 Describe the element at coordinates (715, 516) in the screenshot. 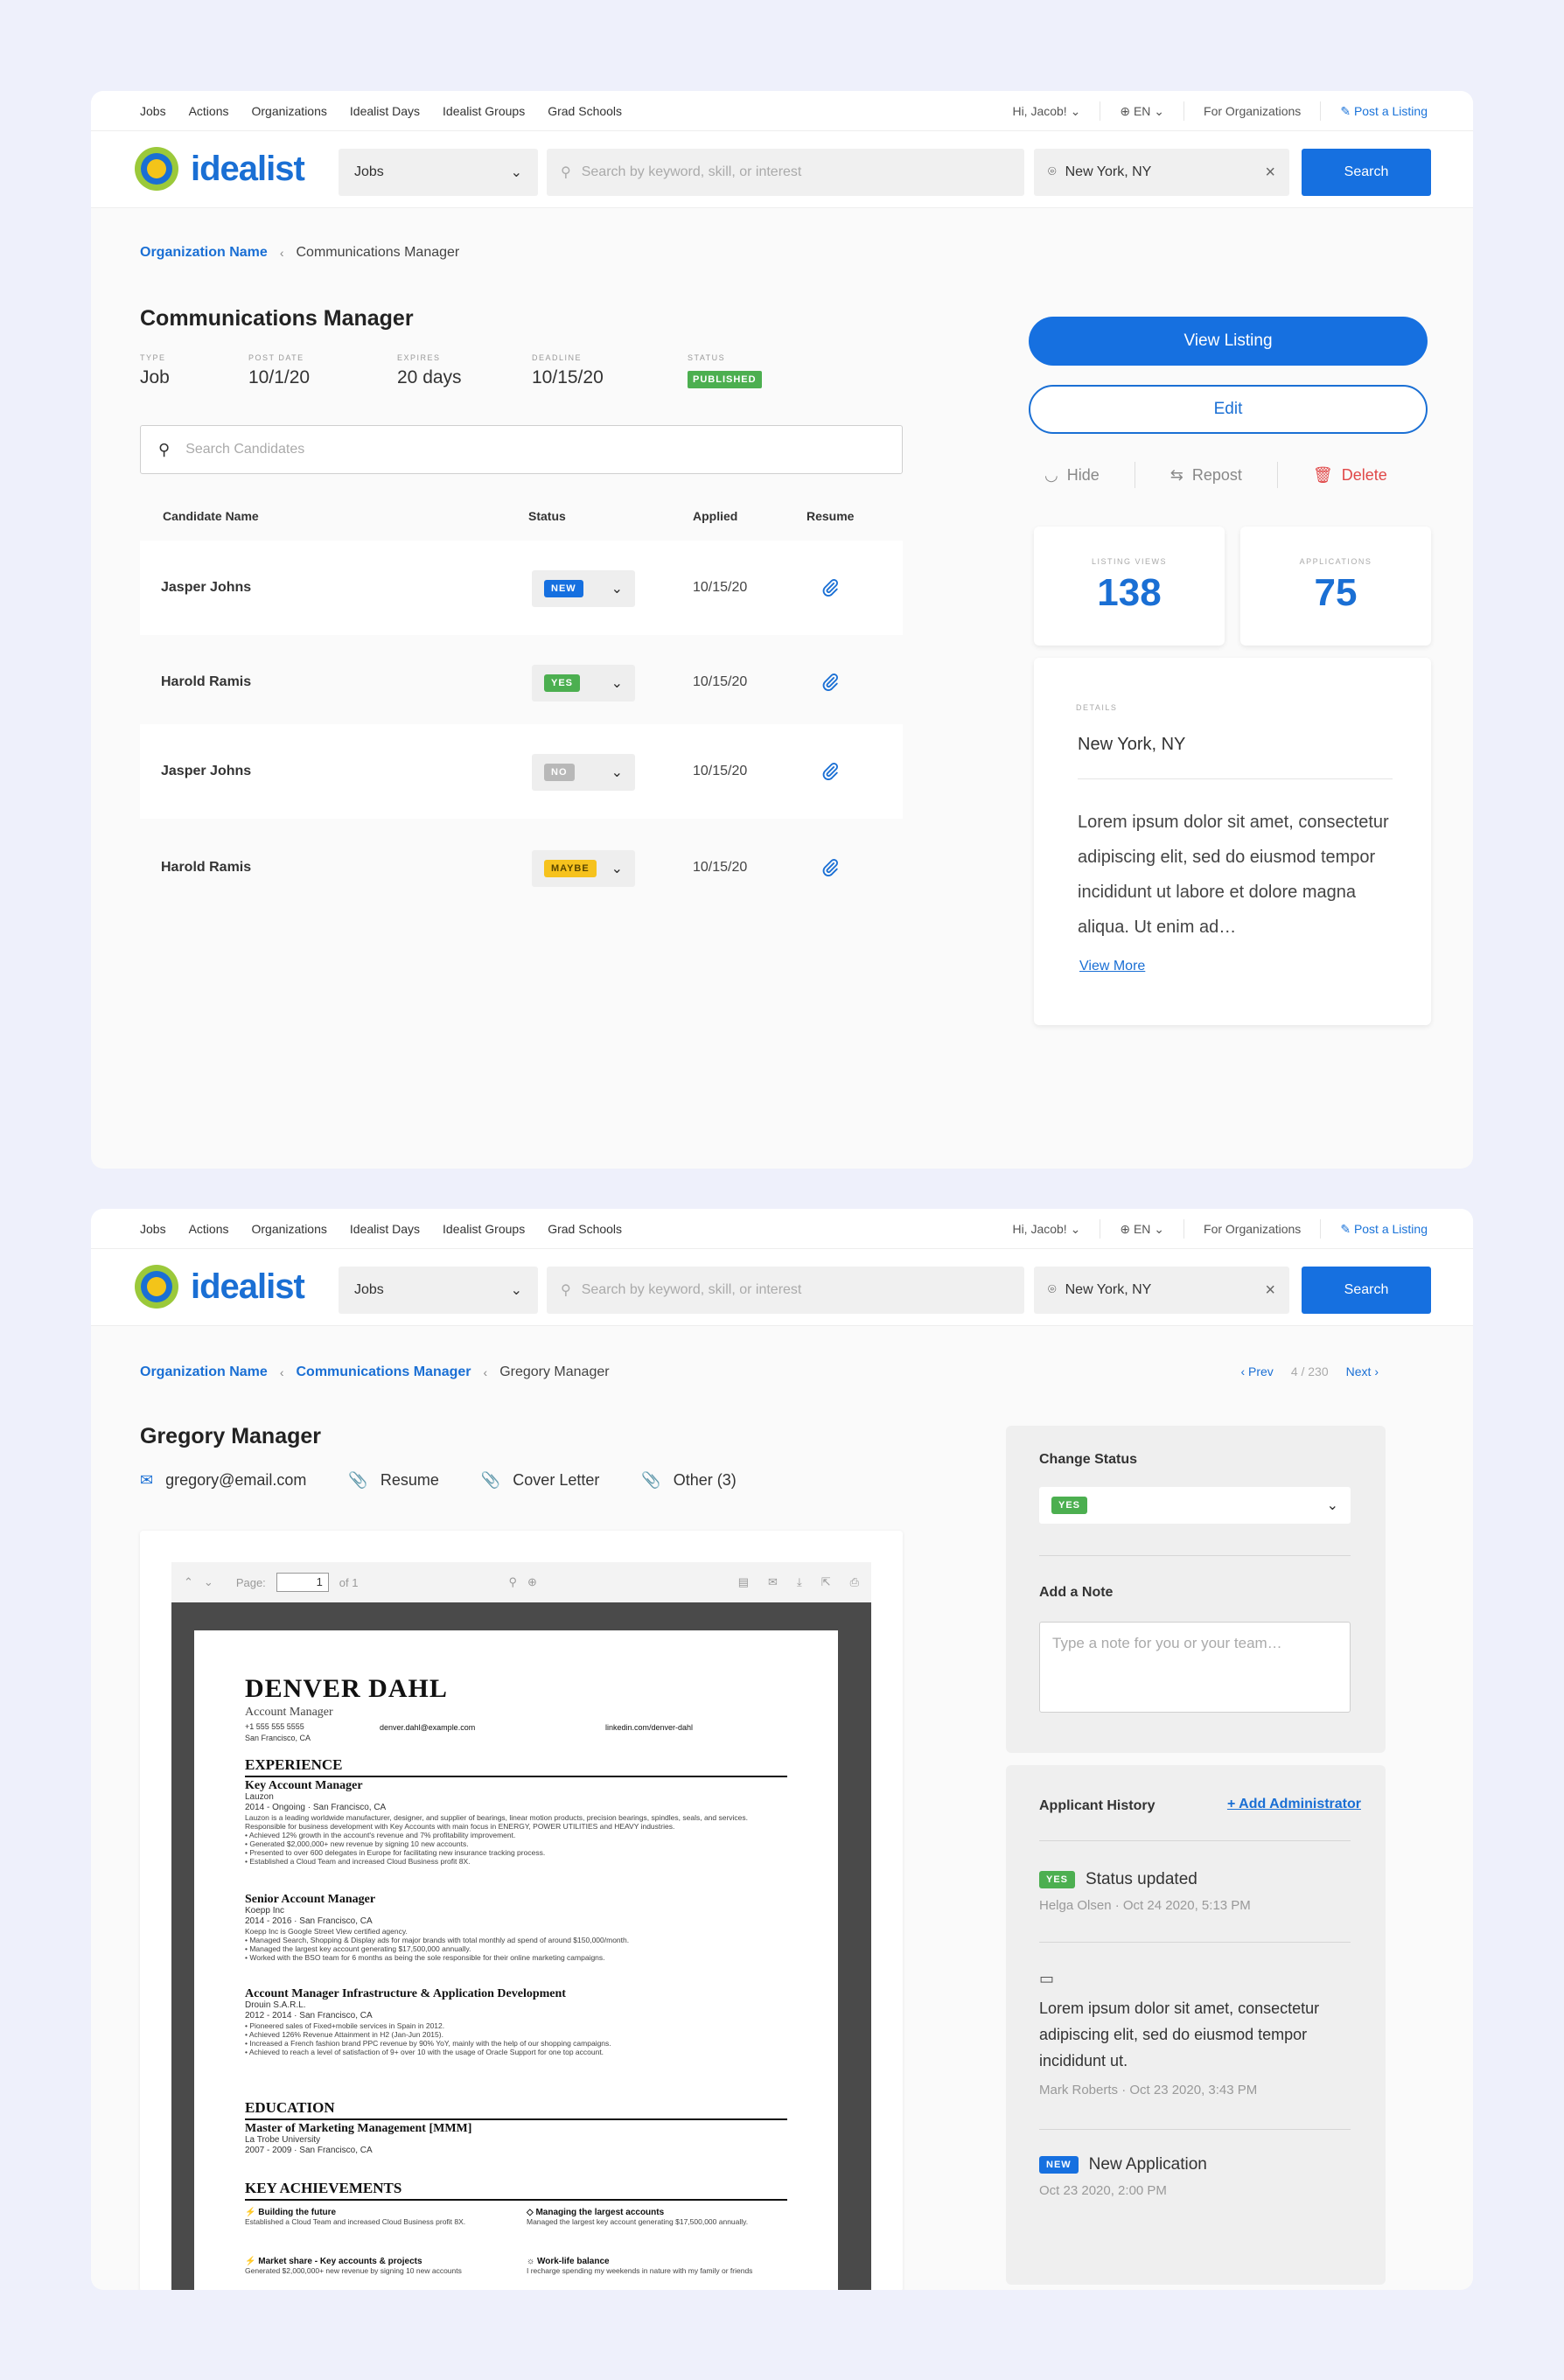

I see `col-applied: Applied` at that location.